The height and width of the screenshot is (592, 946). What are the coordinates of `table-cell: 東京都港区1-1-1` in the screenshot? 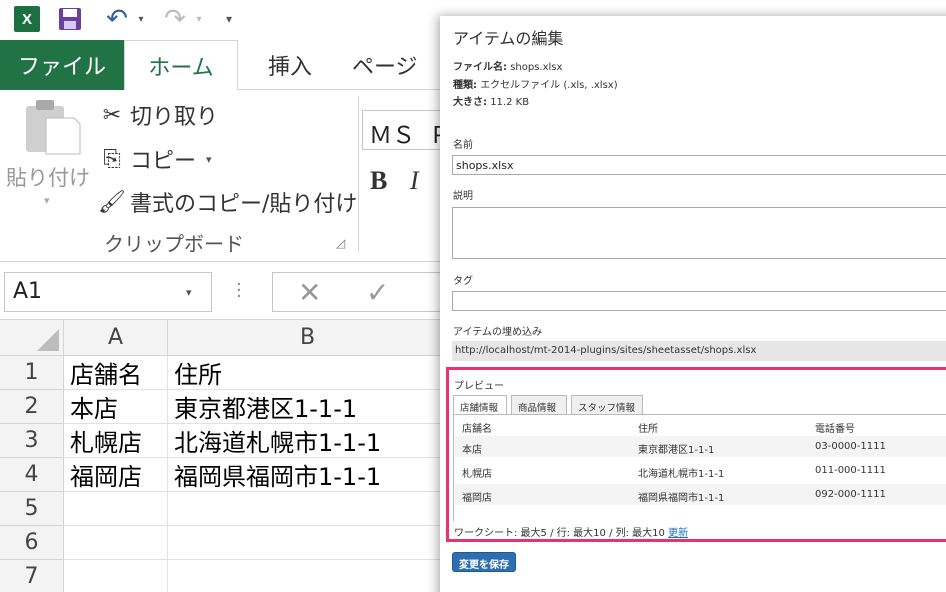 It's located at (676, 450).